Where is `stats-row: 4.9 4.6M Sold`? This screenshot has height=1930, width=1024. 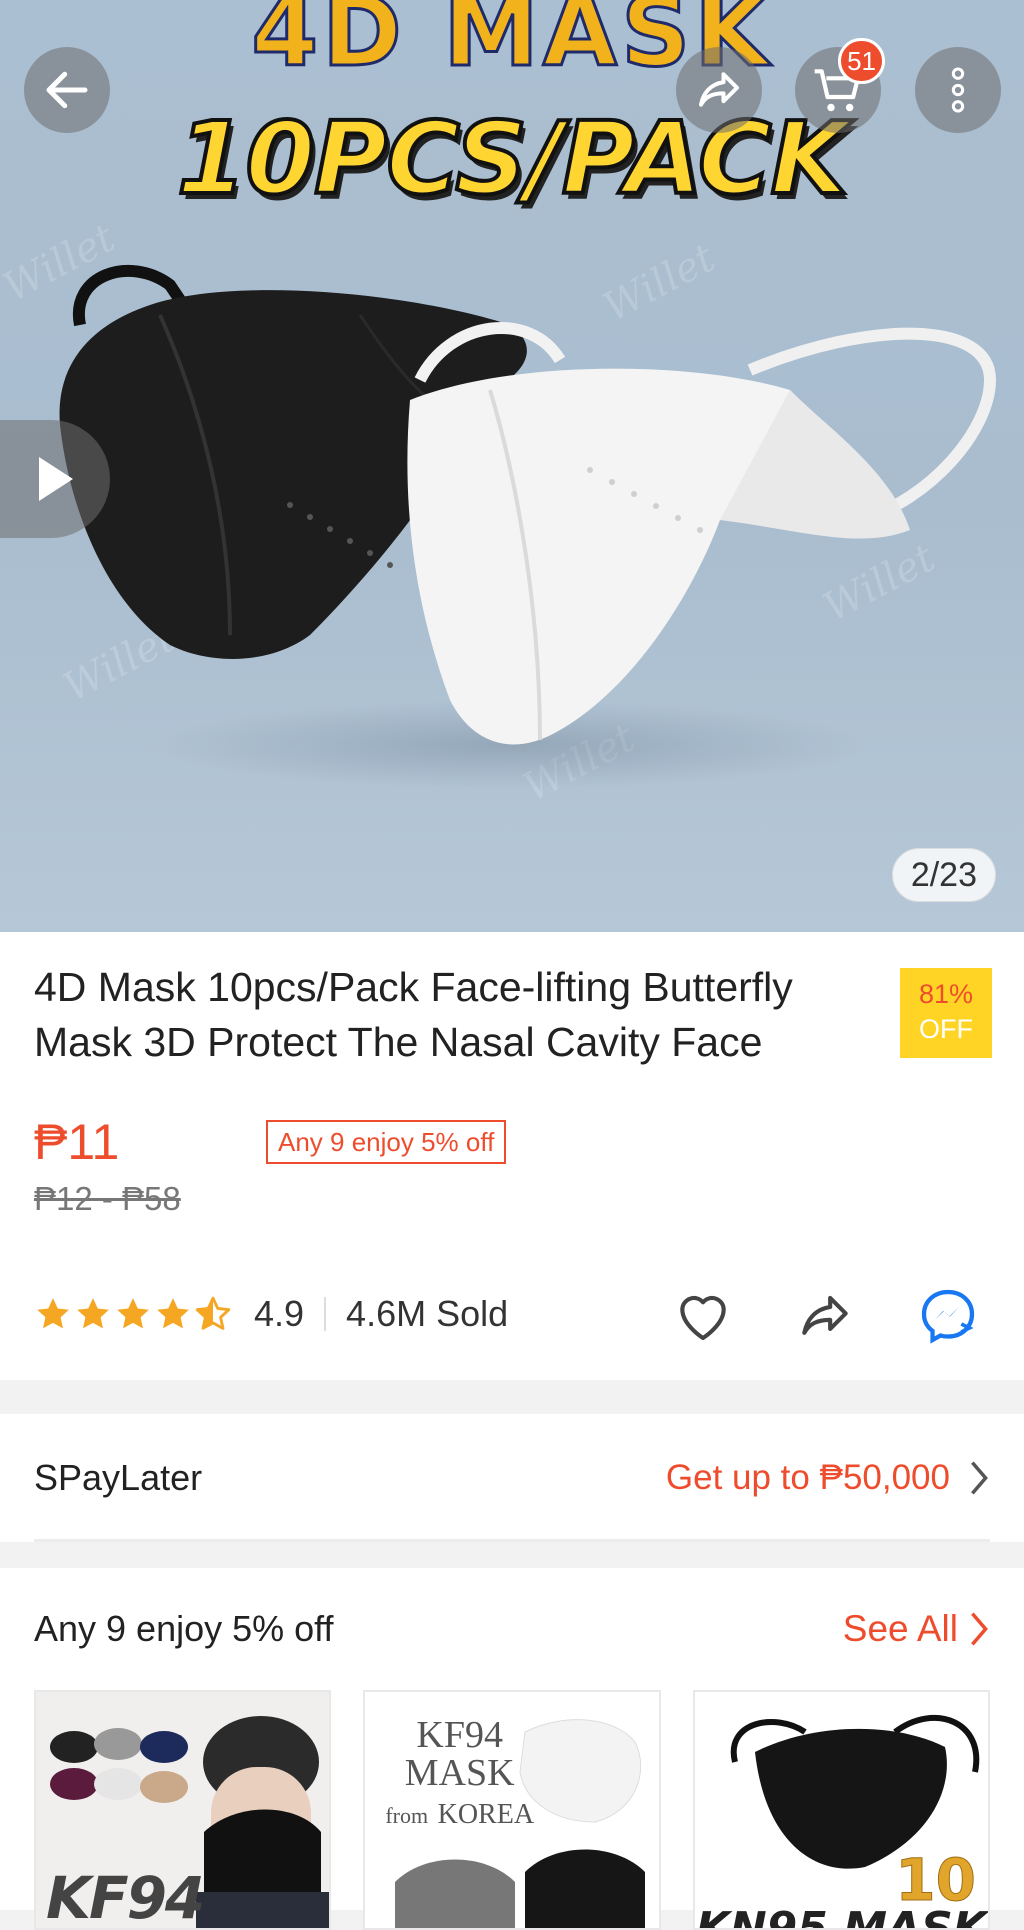 stats-row: 4.9 4.6M Sold is located at coordinates (512, 1314).